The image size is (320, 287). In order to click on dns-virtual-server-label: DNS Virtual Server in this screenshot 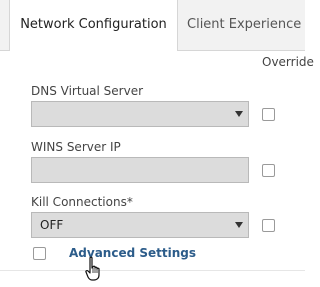, I will do `click(87, 91)`.